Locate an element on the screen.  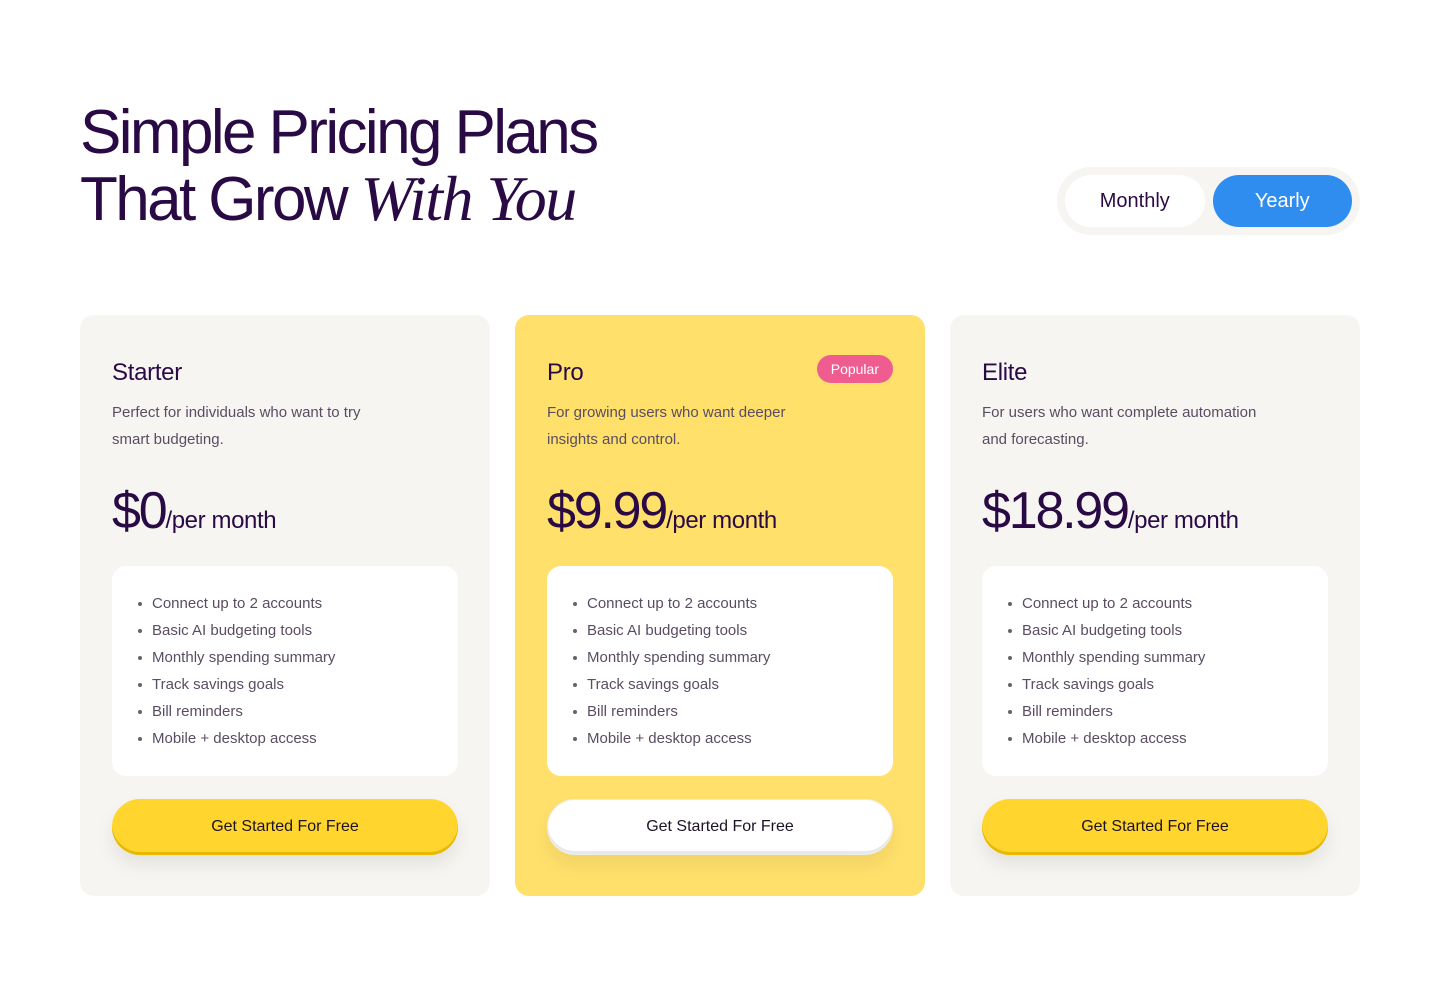
price-row: $18.99/per month is located at coordinates (1110, 511).